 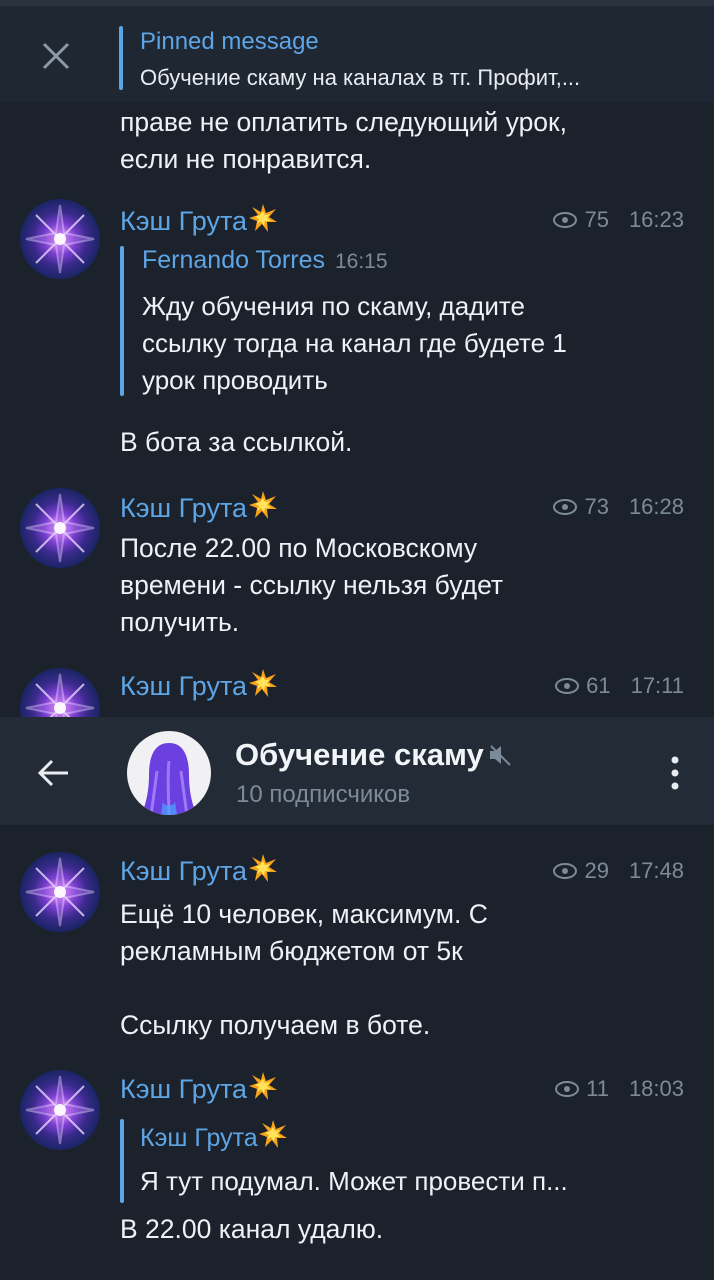 I want to click on view-count: 61, so click(x=598, y=685).